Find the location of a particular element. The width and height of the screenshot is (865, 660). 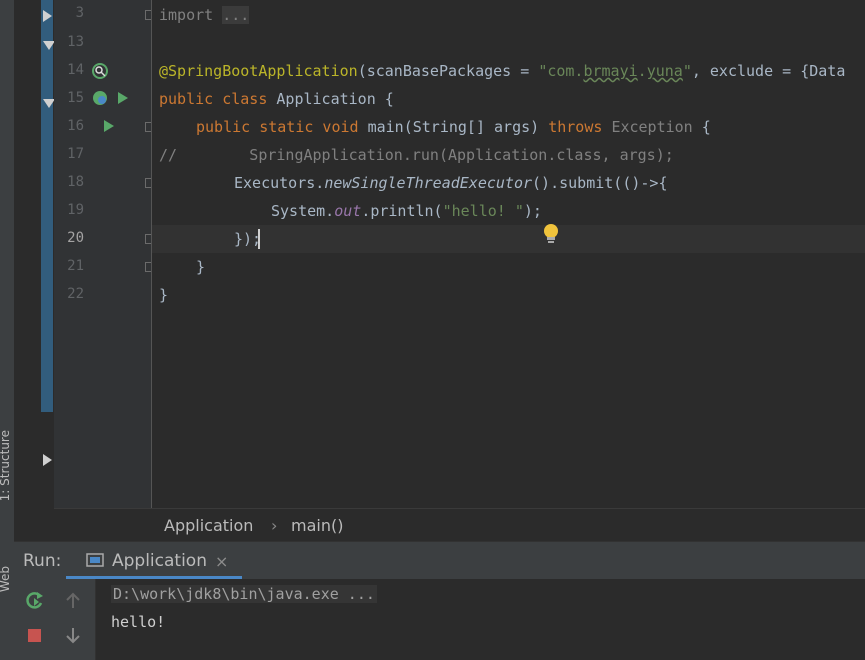

line-number: 19 is located at coordinates (75, 210).